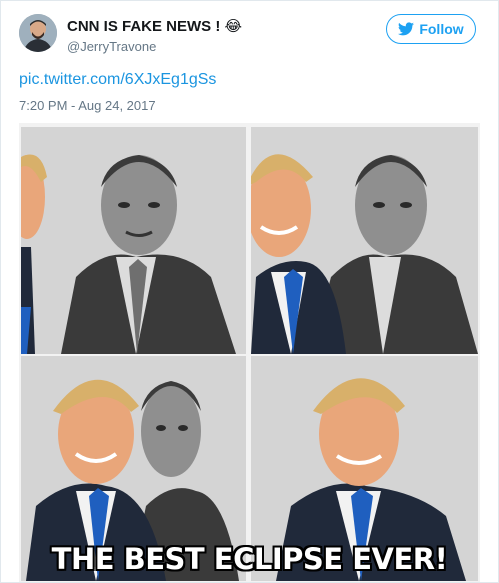 Image resolution: width=499 pixels, height=583 pixels. I want to click on tweet-timestamp: 7:20 PM - Aug 24, 2017, so click(87, 105).